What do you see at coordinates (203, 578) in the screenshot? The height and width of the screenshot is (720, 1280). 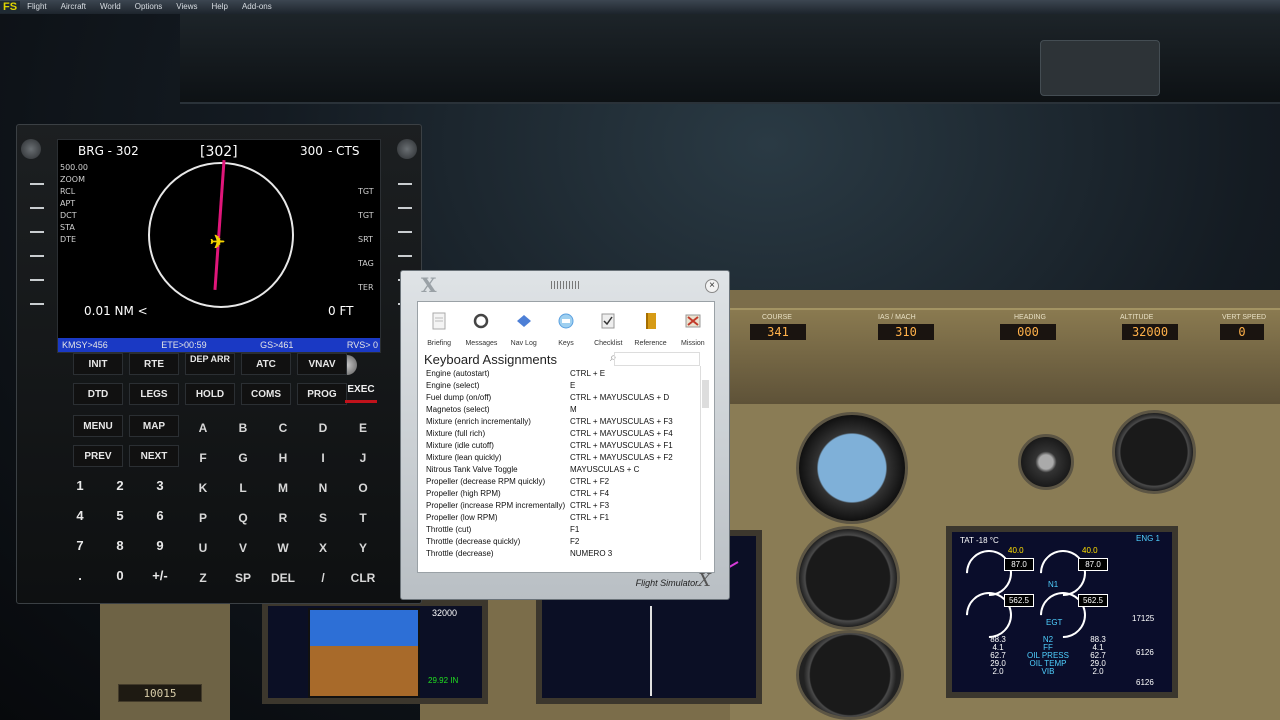 I see `key-z: Z` at bounding box center [203, 578].